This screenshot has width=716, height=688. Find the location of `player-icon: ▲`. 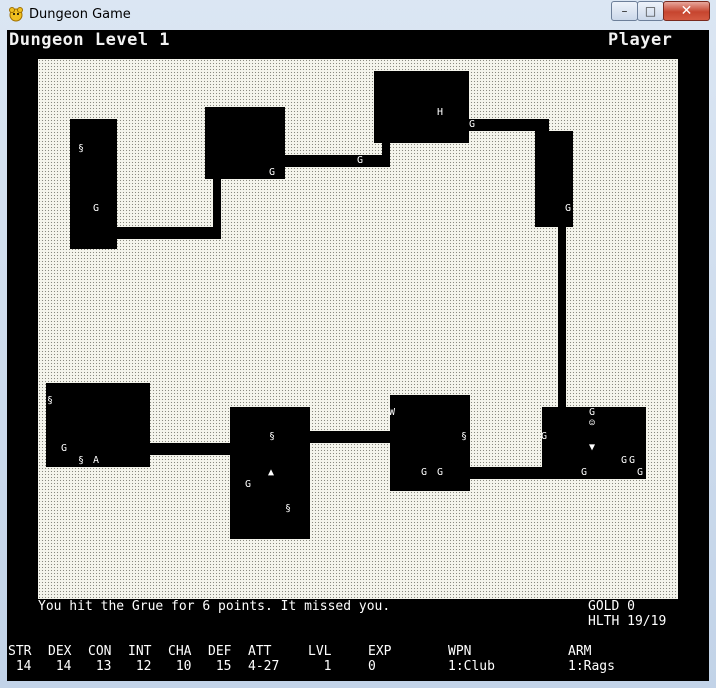

player-icon: ▲ is located at coordinates (271, 473).